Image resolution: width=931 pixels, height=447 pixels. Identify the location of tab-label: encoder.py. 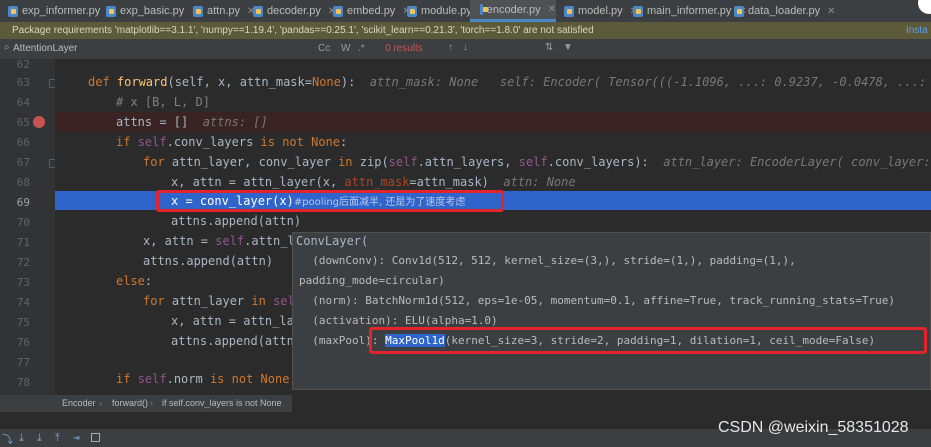
(513, 9).